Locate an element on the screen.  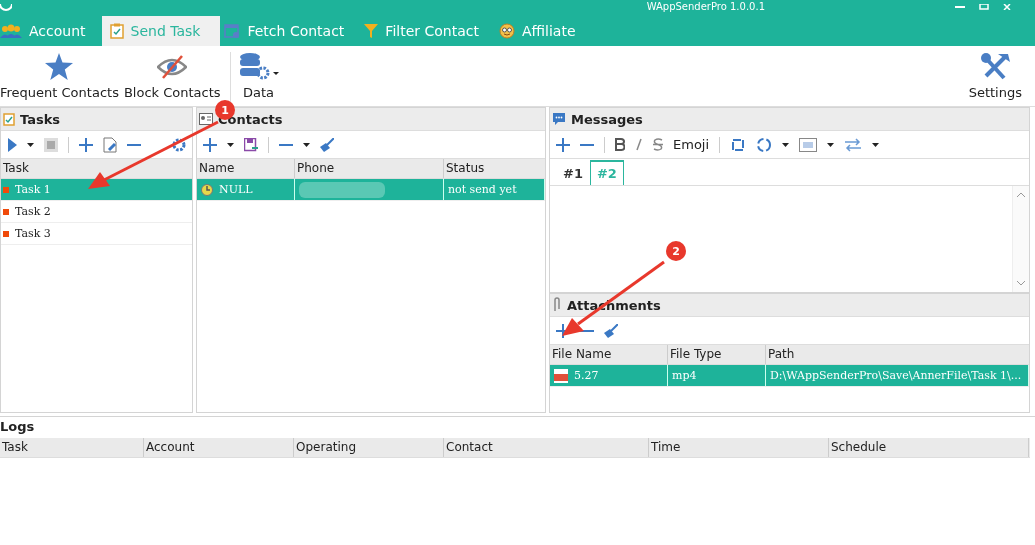
task-row: Task 2 is located at coordinates (96, 212).